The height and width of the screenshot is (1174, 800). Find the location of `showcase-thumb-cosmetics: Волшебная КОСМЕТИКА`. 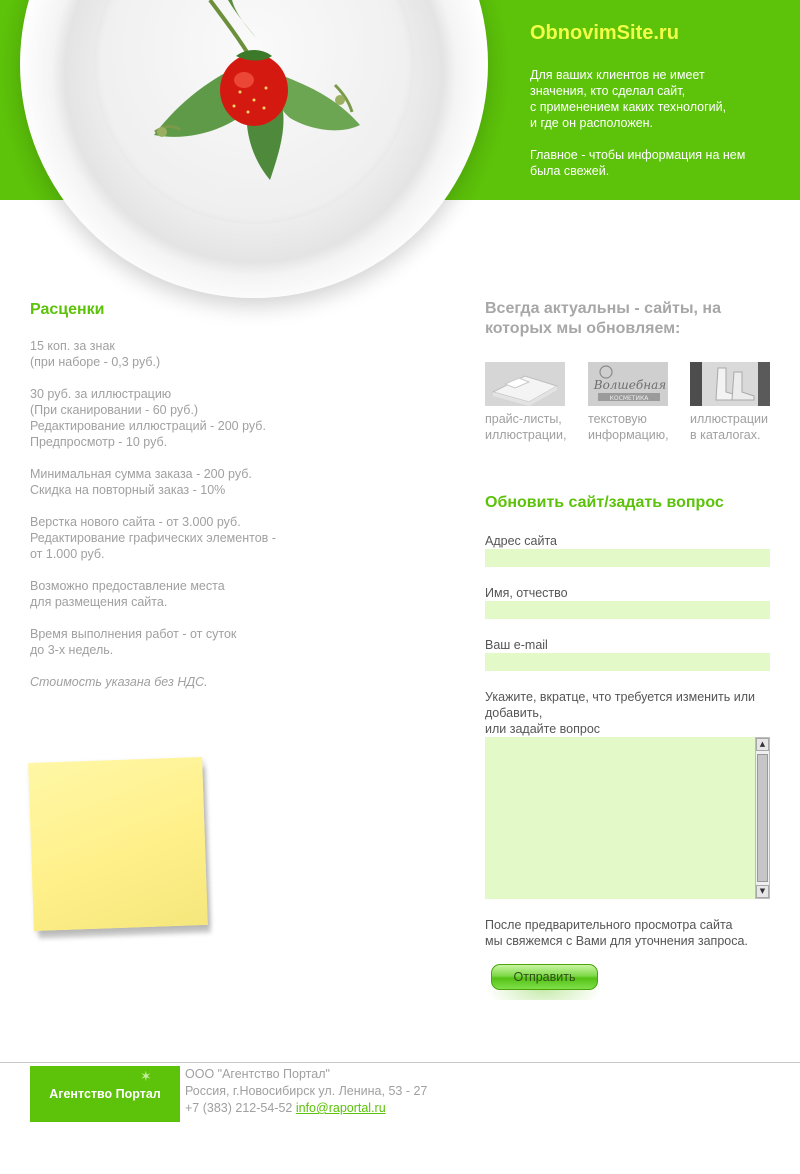

showcase-thumb-cosmetics: Волшебная КОСМЕТИКА is located at coordinates (628, 384).